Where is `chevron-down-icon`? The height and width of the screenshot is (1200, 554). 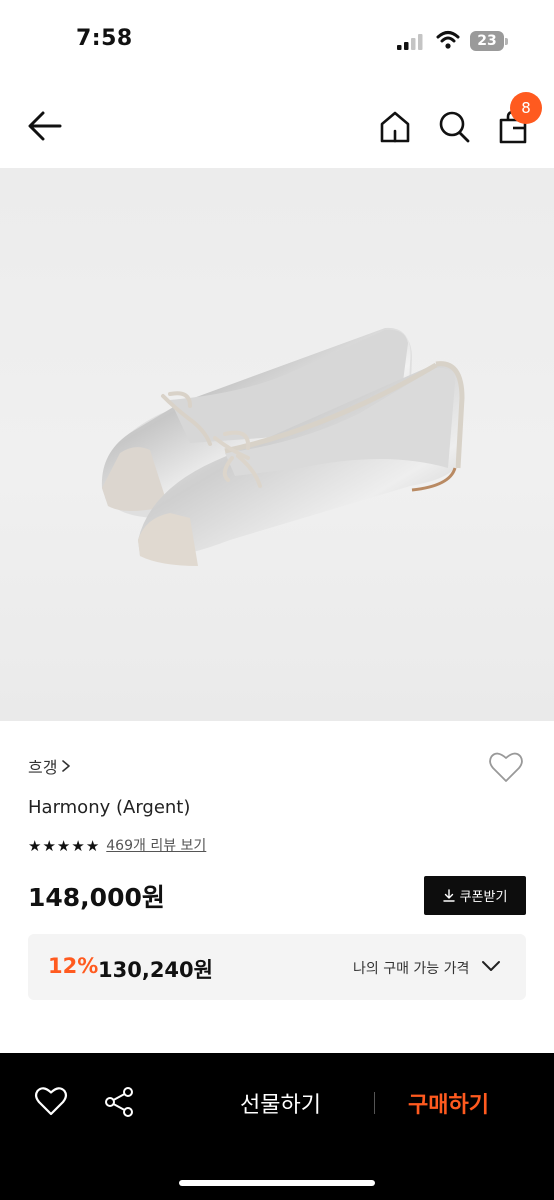 chevron-down-icon is located at coordinates (491, 966).